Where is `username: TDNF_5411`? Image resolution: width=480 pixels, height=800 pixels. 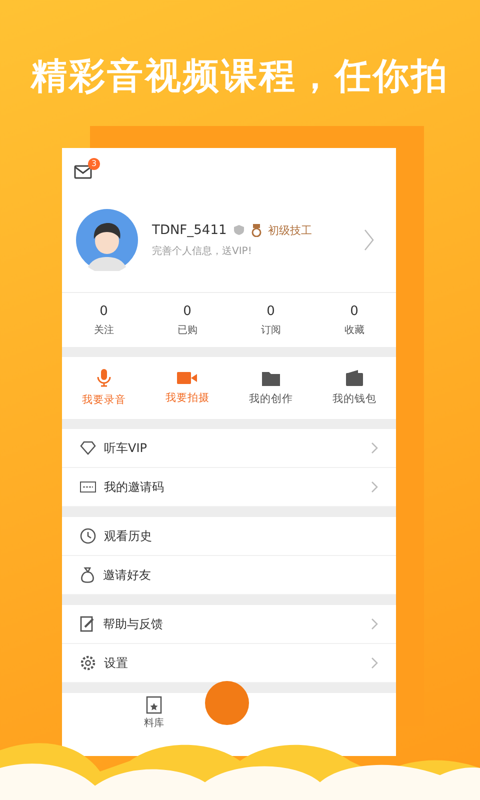
username: TDNF_5411 is located at coordinates (189, 230).